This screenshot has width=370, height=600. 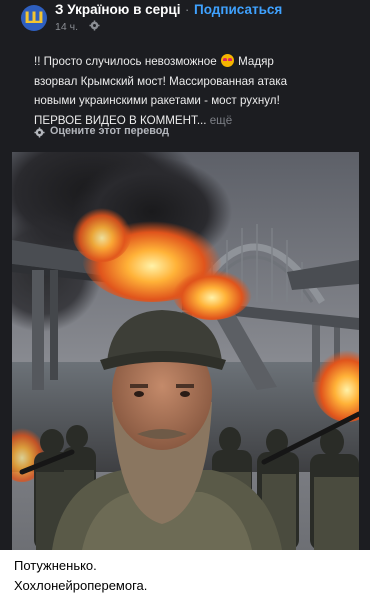 I want to click on subscribe-button: Подписаться, so click(x=238, y=9).